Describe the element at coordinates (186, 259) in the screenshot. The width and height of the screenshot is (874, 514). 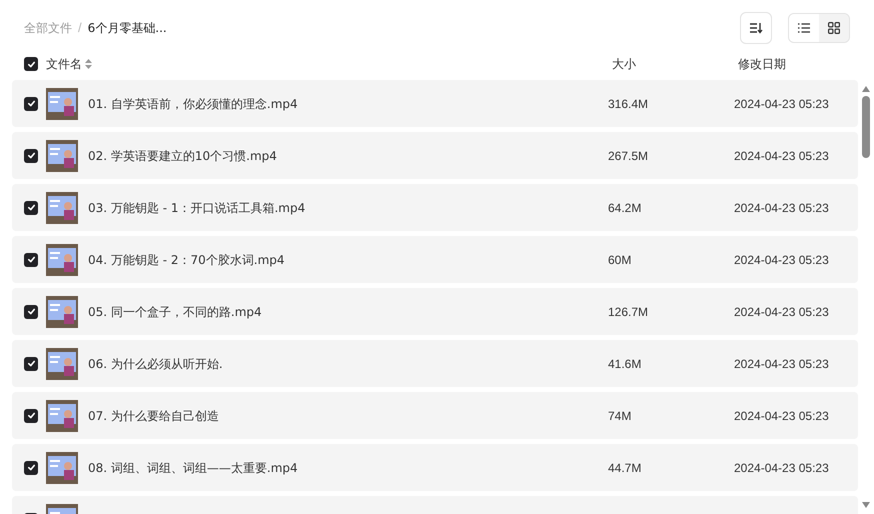
I see `file-name: 04. 万能钥匙 - 2：70个胶水词.mp4` at that location.